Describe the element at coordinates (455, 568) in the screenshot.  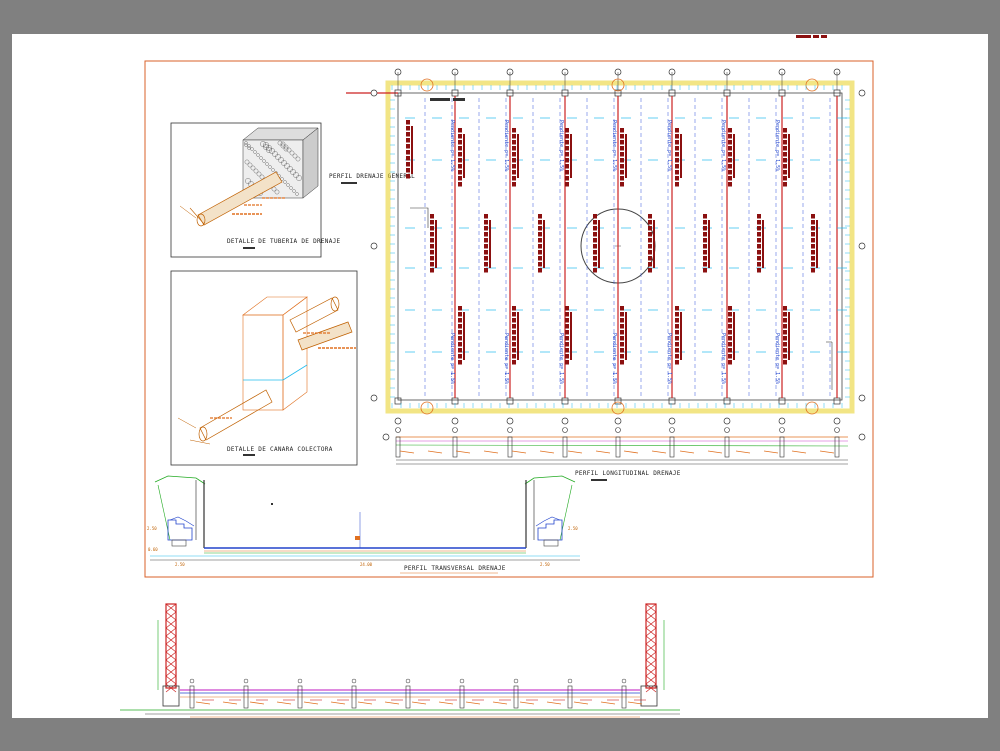
I see `transverse-profile-title: PERFIL TRANSVERSAL DRENAJE` at that location.